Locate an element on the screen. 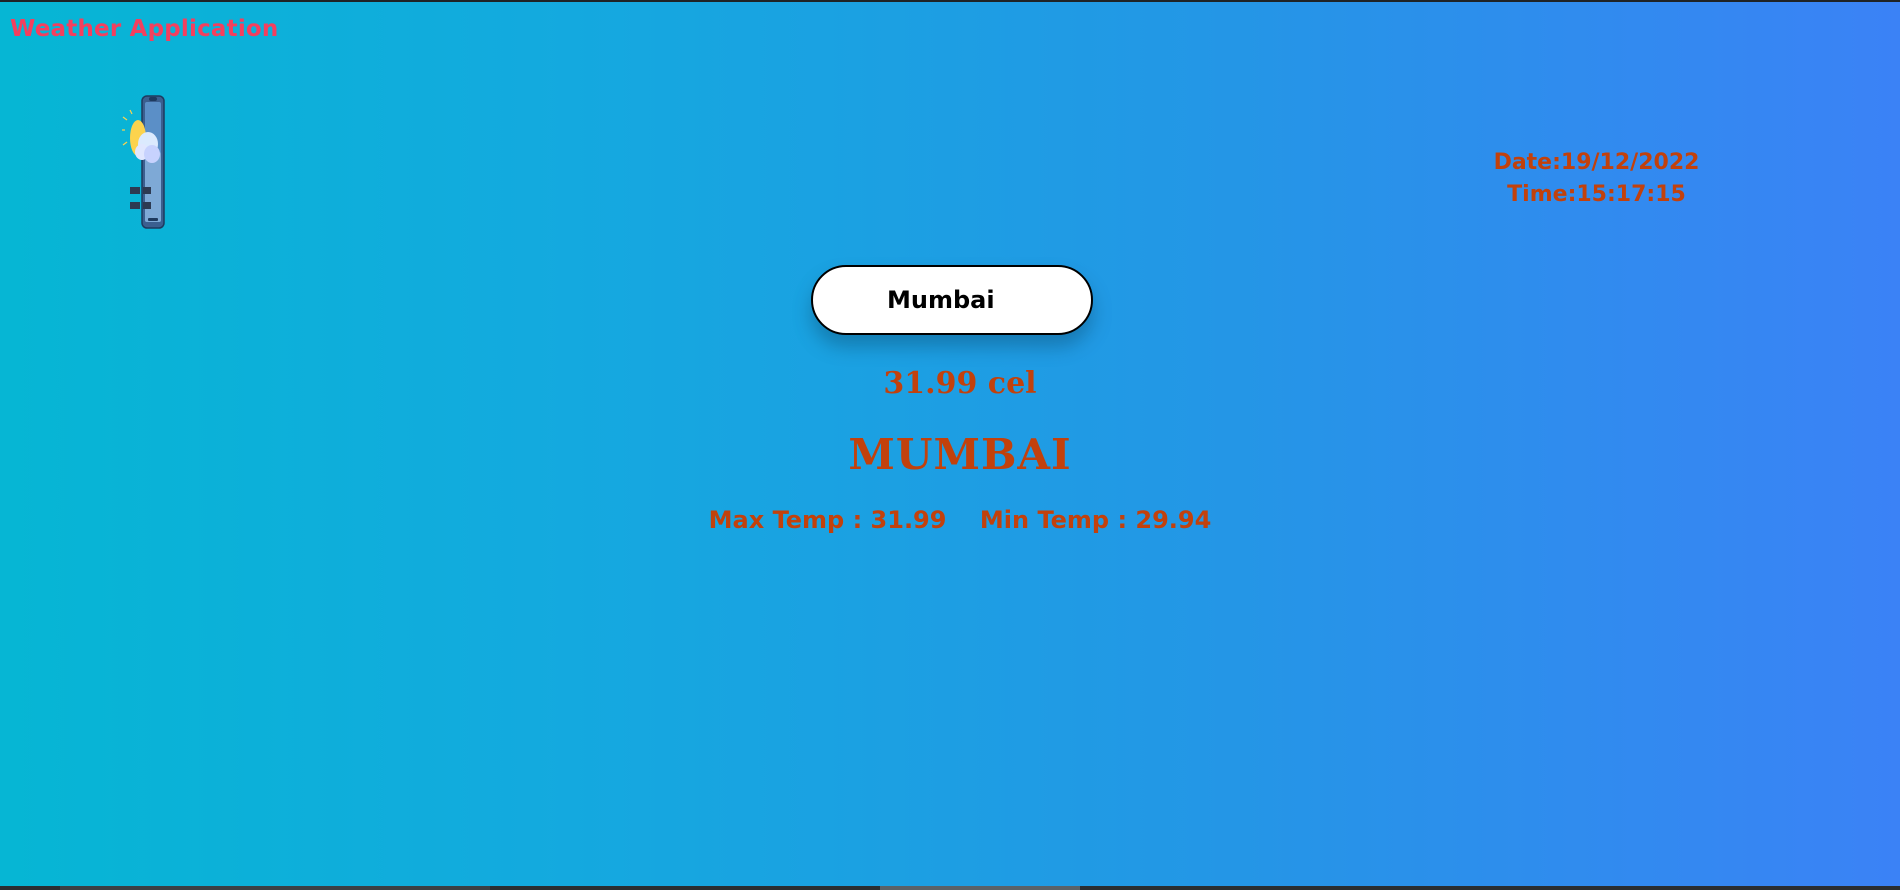 The width and height of the screenshot is (1900, 890). phone-weather-icon is located at coordinates (145, 162).